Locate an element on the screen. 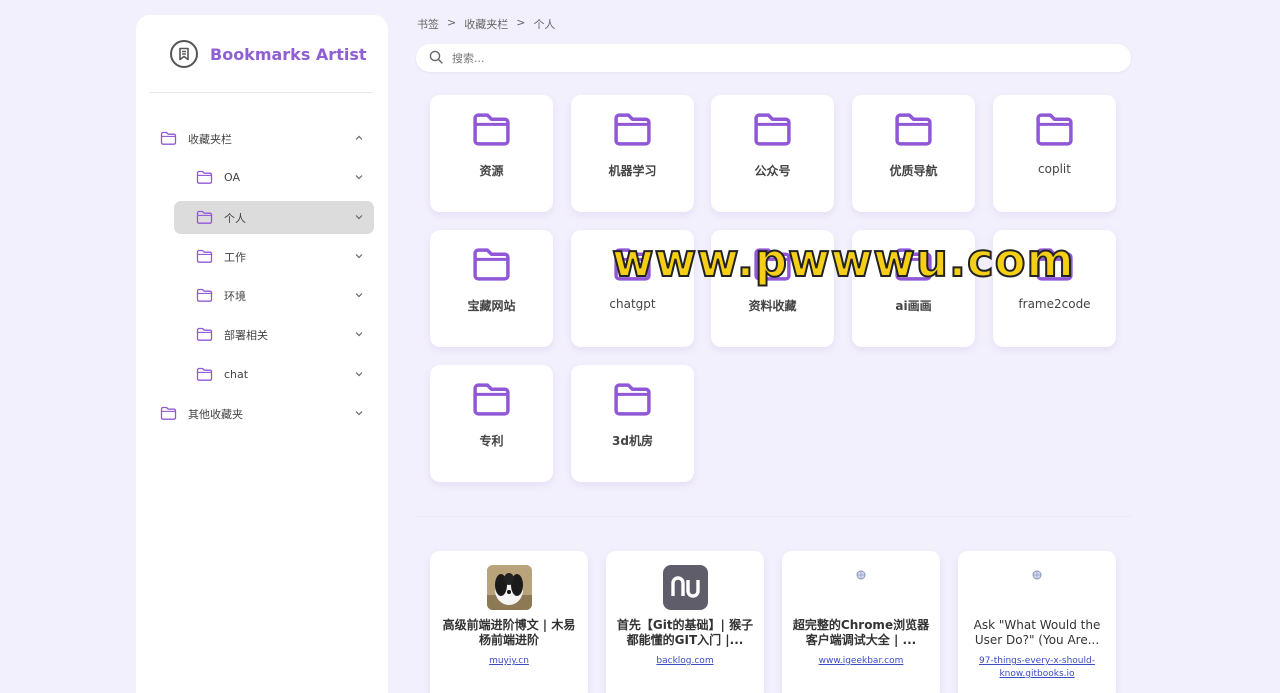 The image size is (1280, 693). folder-label: ai画画 is located at coordinates (913, 306).